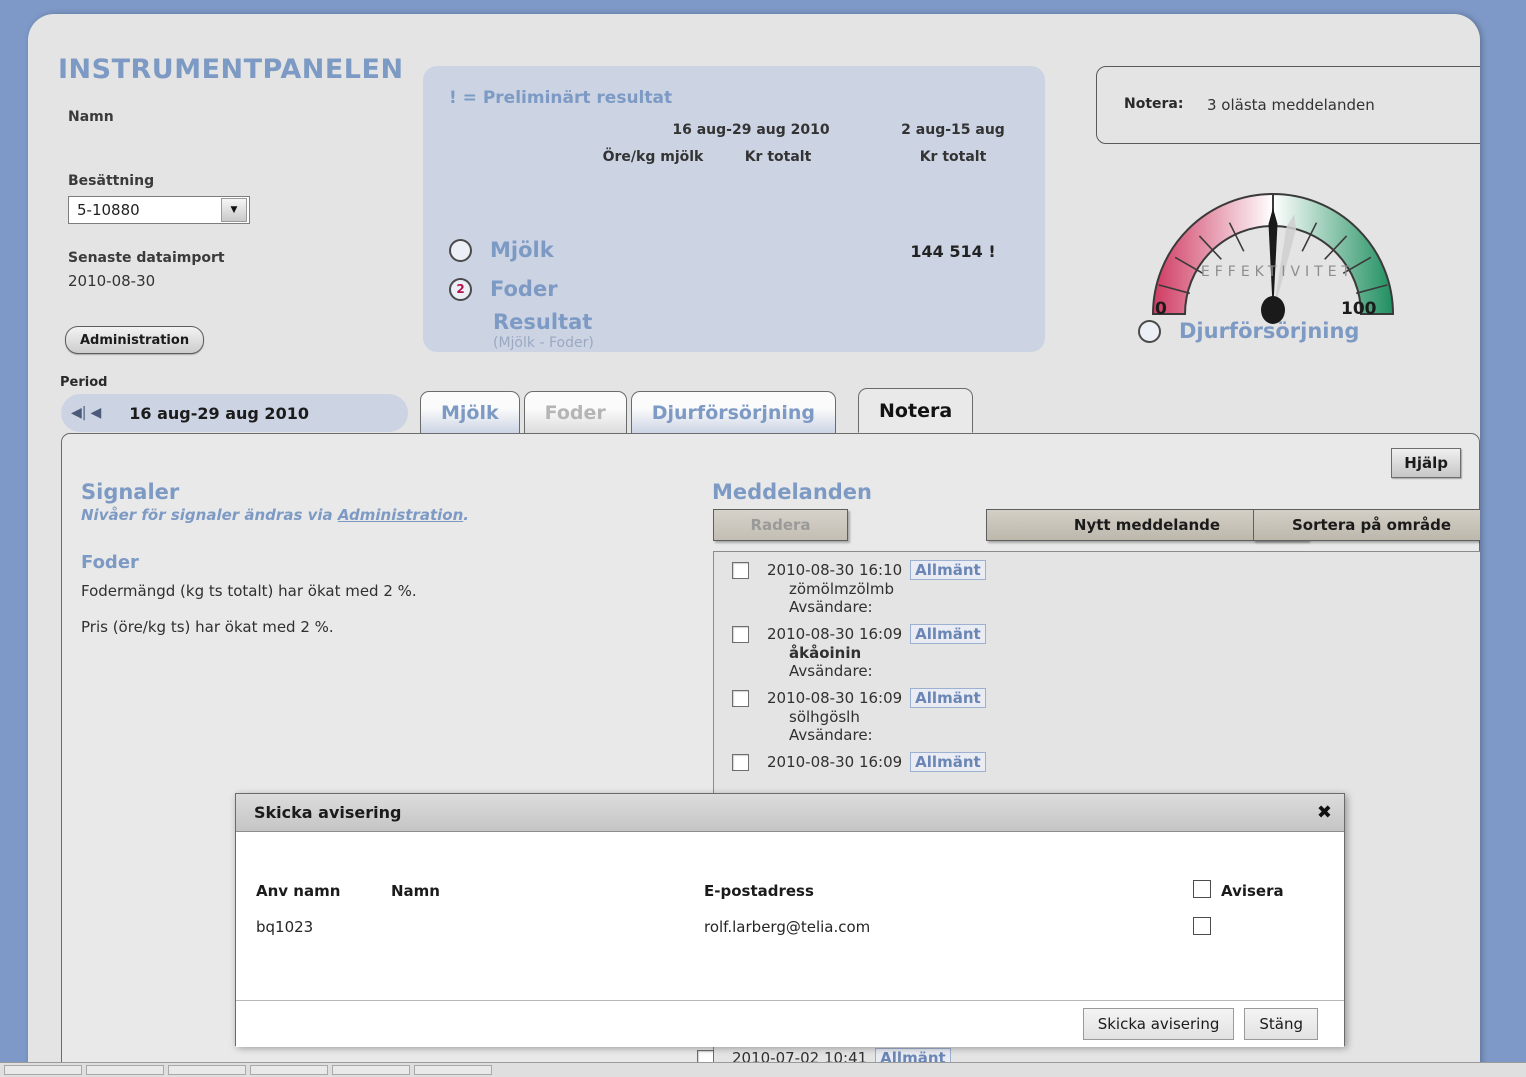 The width and height of the screenshot is (1526, 1077). What do you see at coordinates (111, 181) in the screenshot?
I see `besattning-label: Besättning` at bounding box center [111, 181].